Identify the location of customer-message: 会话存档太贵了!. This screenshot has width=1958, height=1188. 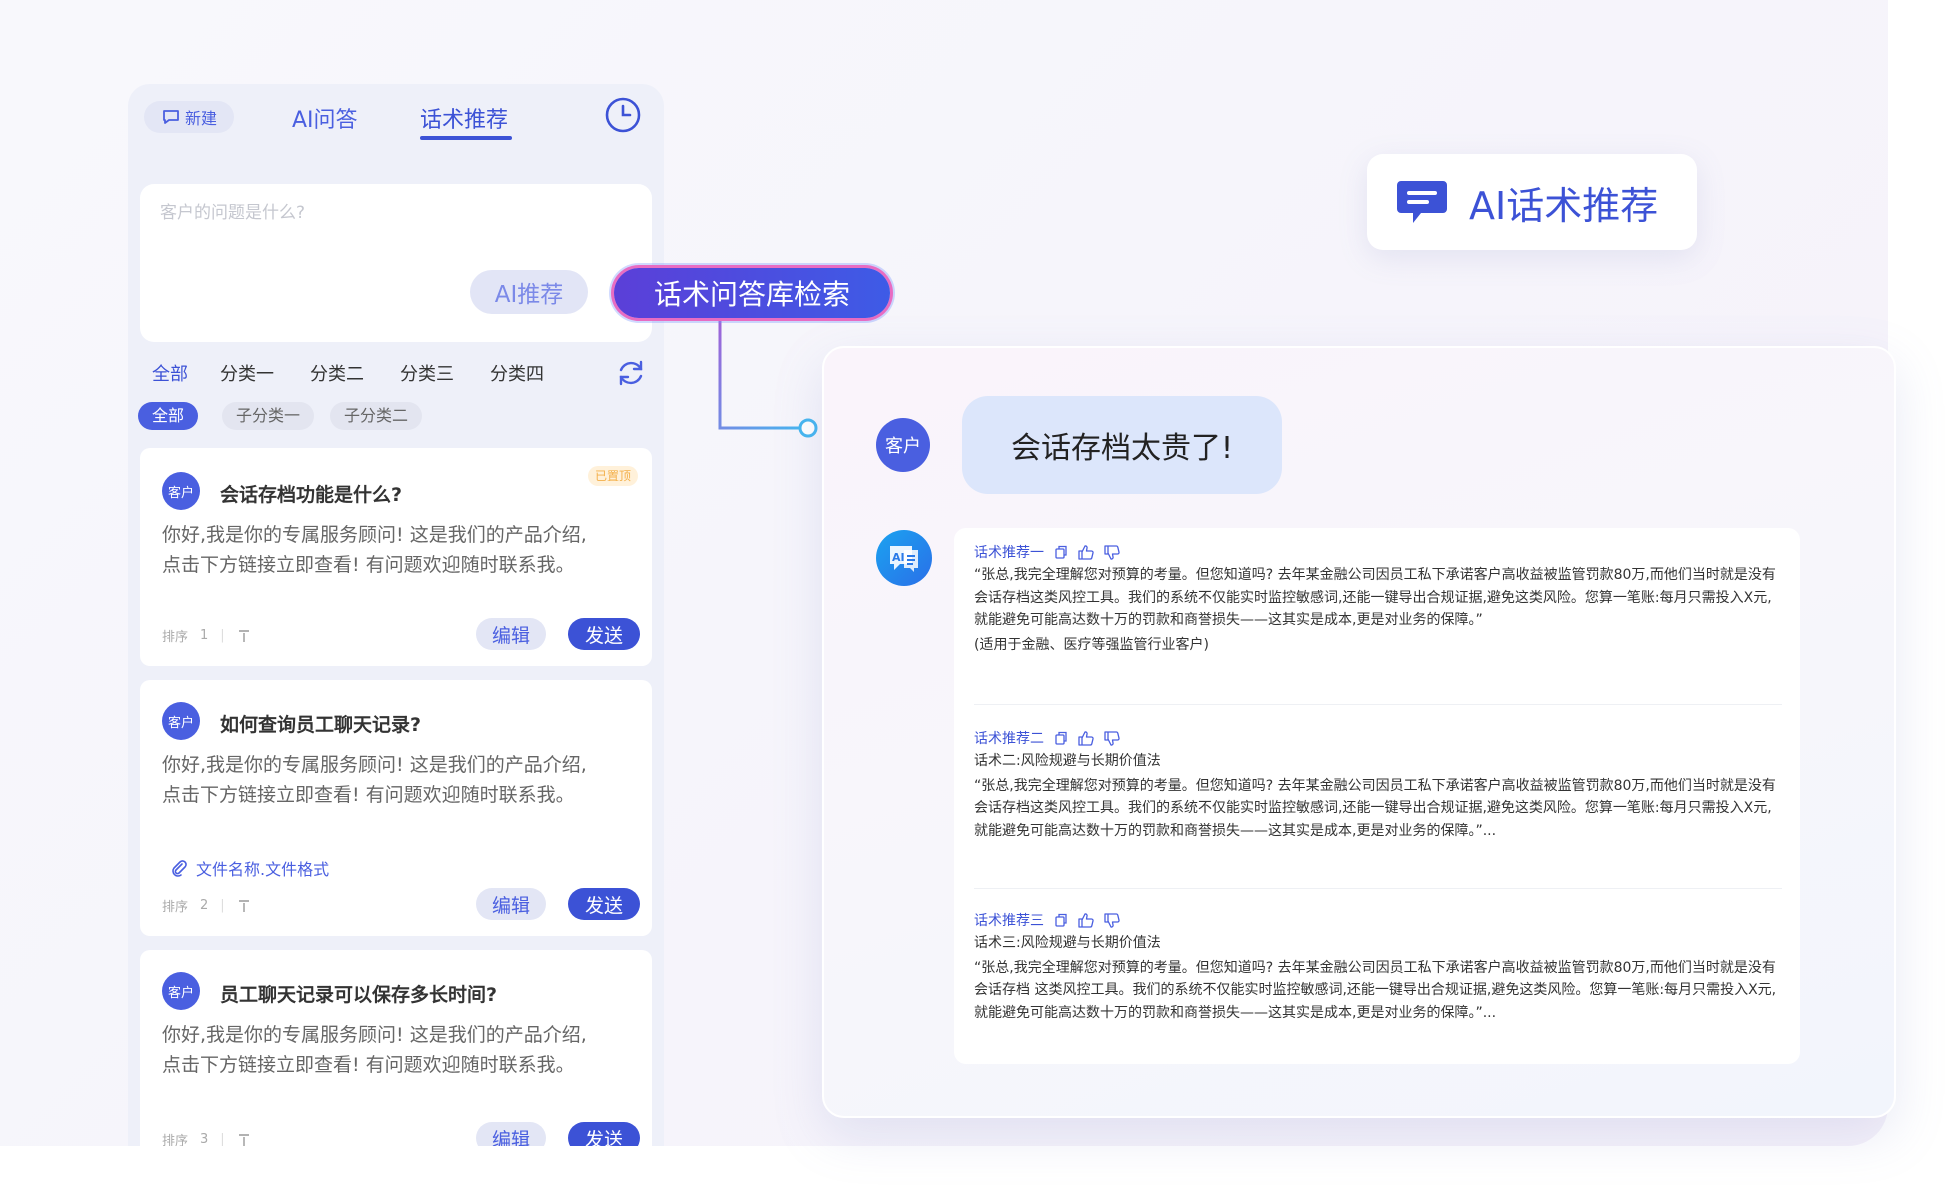
(1122, 445).